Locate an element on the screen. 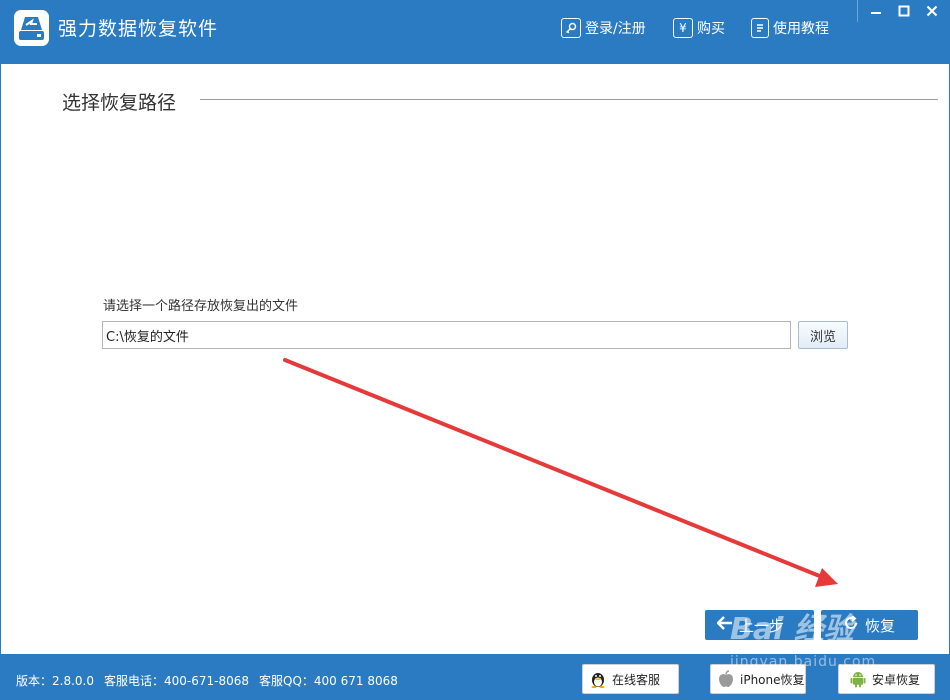 Image resolution: width=950 pixels, height=700 pixels. buy-link: ¥ 购买 is located at coordinates (699, 28).